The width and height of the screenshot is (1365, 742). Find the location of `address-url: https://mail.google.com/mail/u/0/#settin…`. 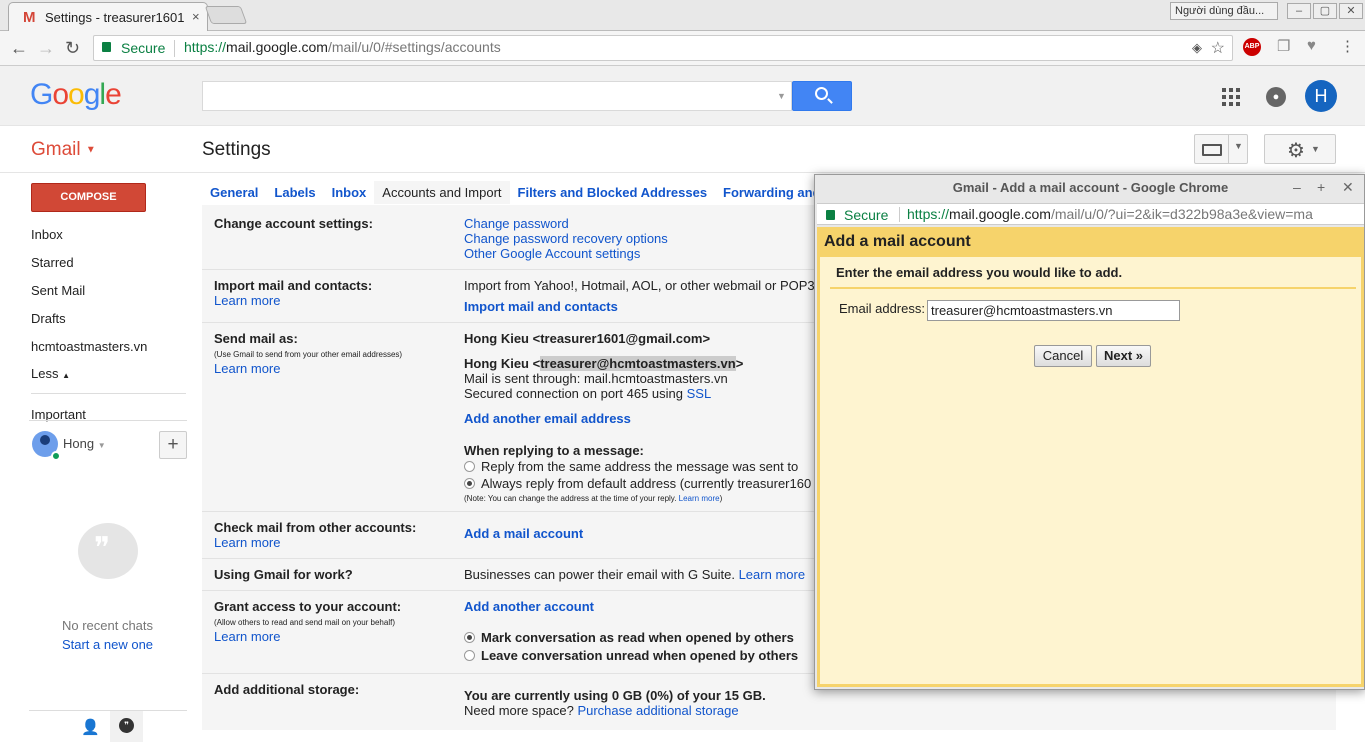

address-url: https://mail.google.com/mail/u/0/#settin… is located at coordinates (342, 47).